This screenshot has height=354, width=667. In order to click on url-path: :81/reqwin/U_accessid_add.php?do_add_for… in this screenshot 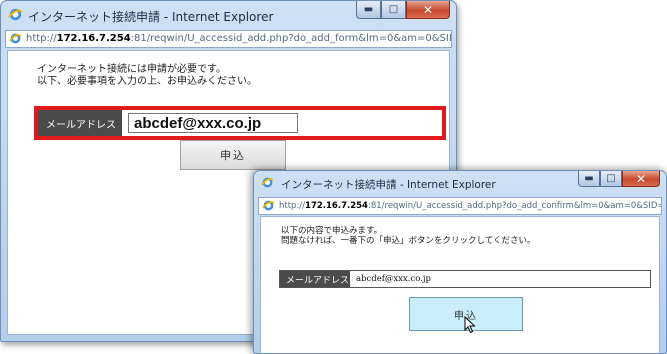, I will do `click(291, 38)`.